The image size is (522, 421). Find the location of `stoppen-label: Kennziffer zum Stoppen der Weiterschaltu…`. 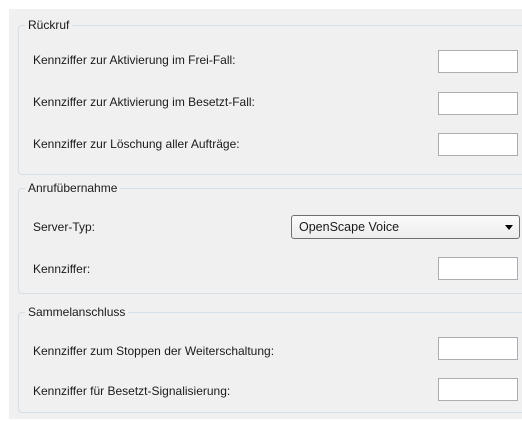

stoppen-label: Kennziffer zum Stoppen der Weiterschaltu… is located at coordinates (154, 351).